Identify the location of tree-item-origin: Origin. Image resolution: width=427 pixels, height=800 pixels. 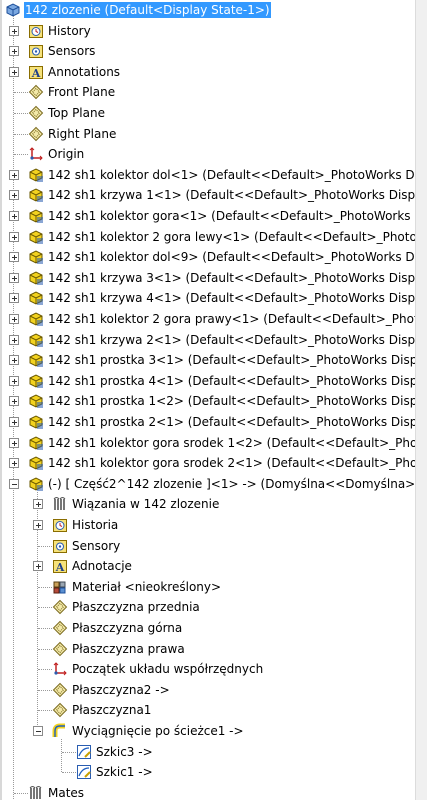
(207, 154).